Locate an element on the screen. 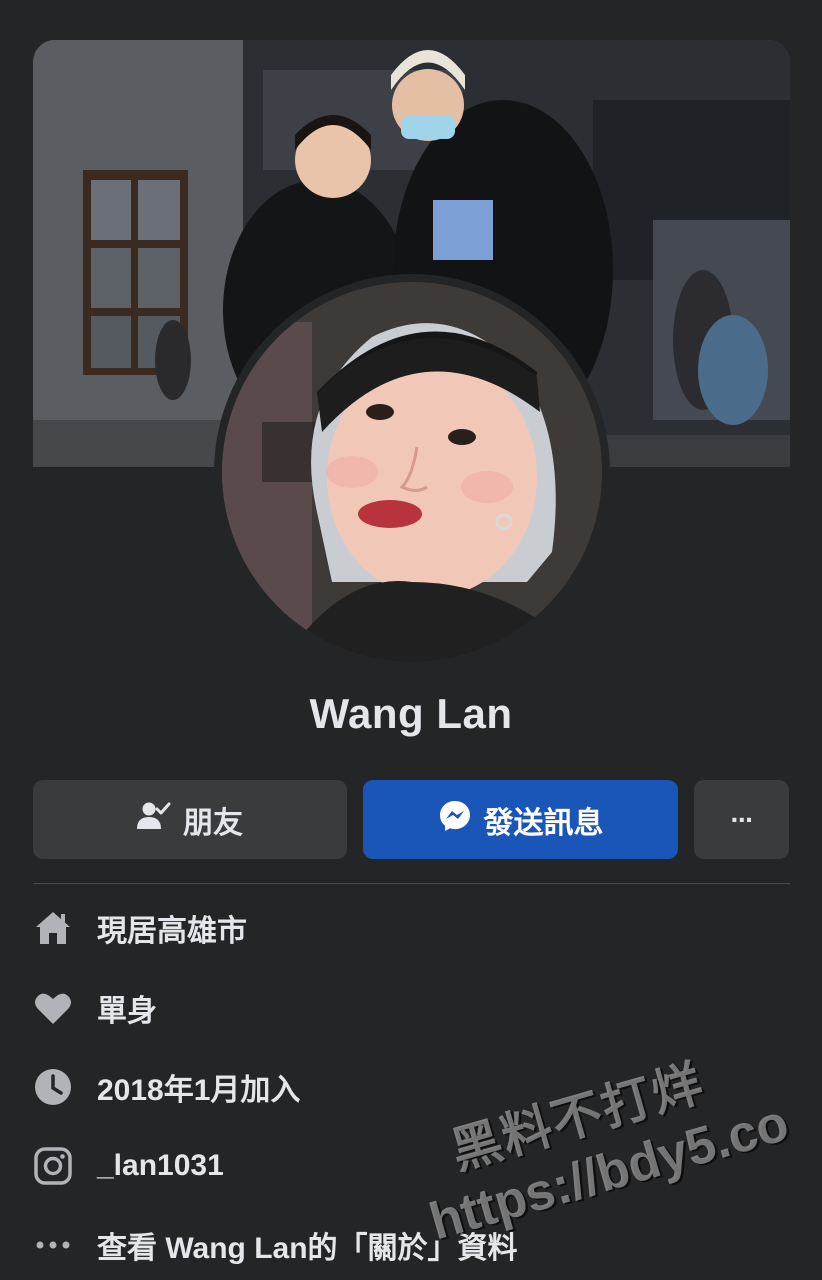 This screenshot has height=1280, width=822. instagram-icon is located at coordinates (53, 1166).